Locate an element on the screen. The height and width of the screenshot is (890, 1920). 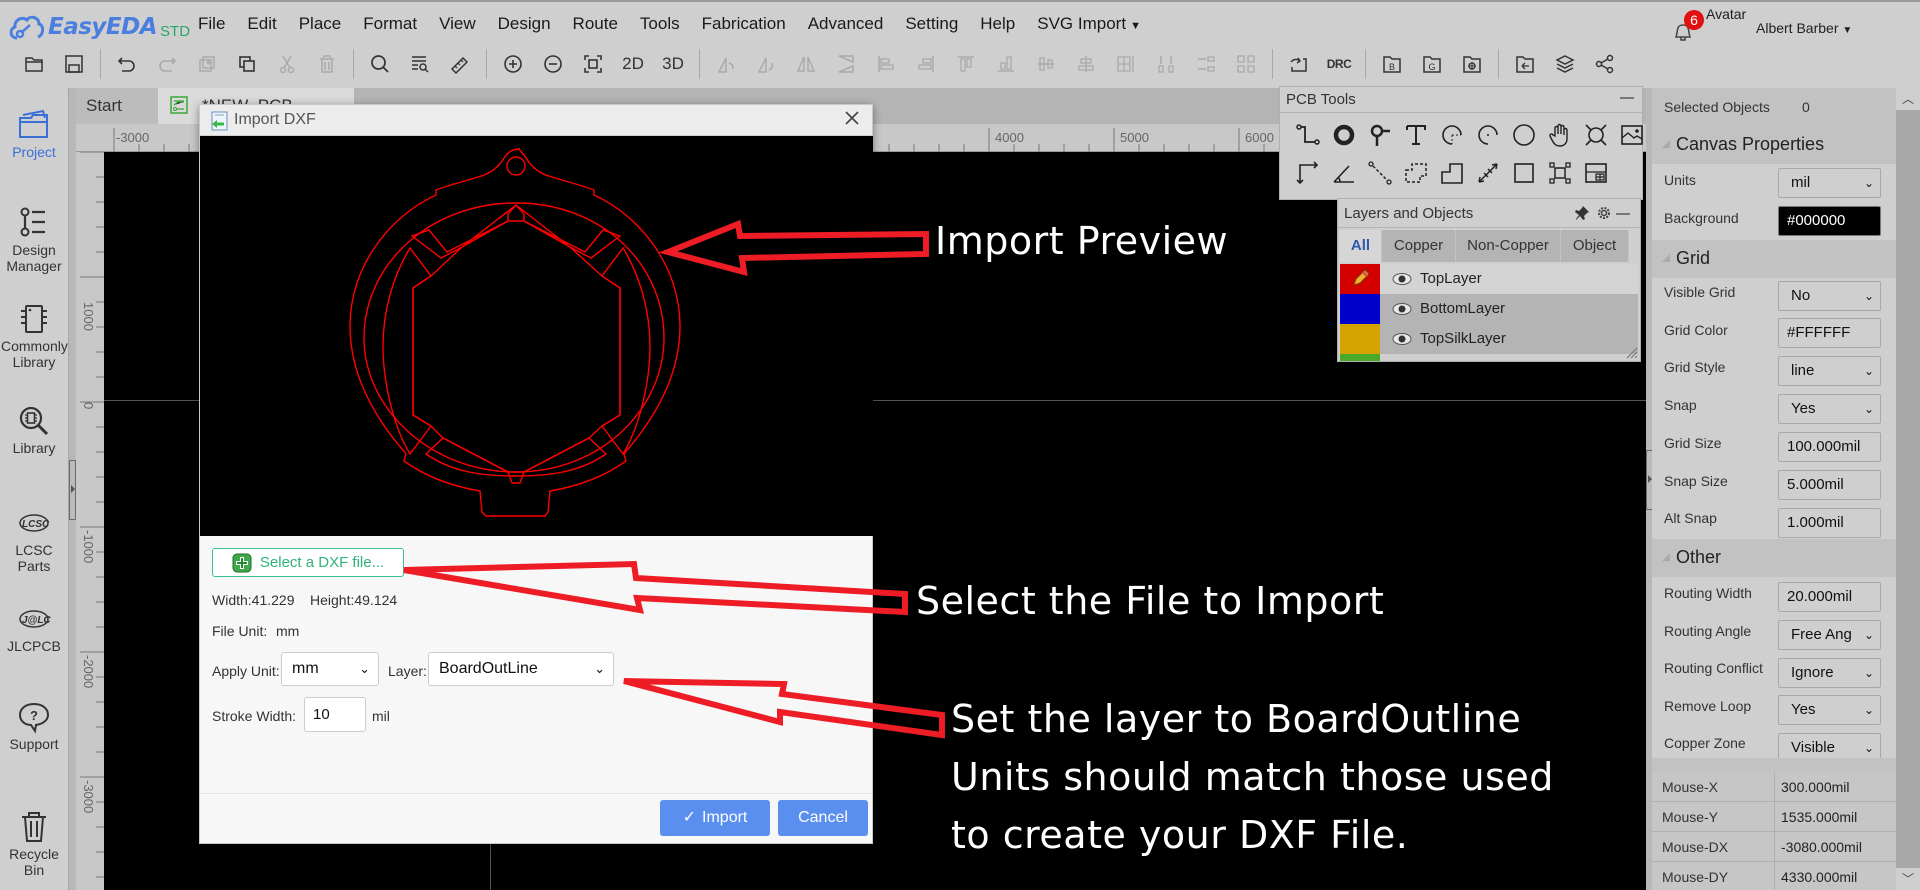
copper-area-tool is located at coordinates (1452, 173).